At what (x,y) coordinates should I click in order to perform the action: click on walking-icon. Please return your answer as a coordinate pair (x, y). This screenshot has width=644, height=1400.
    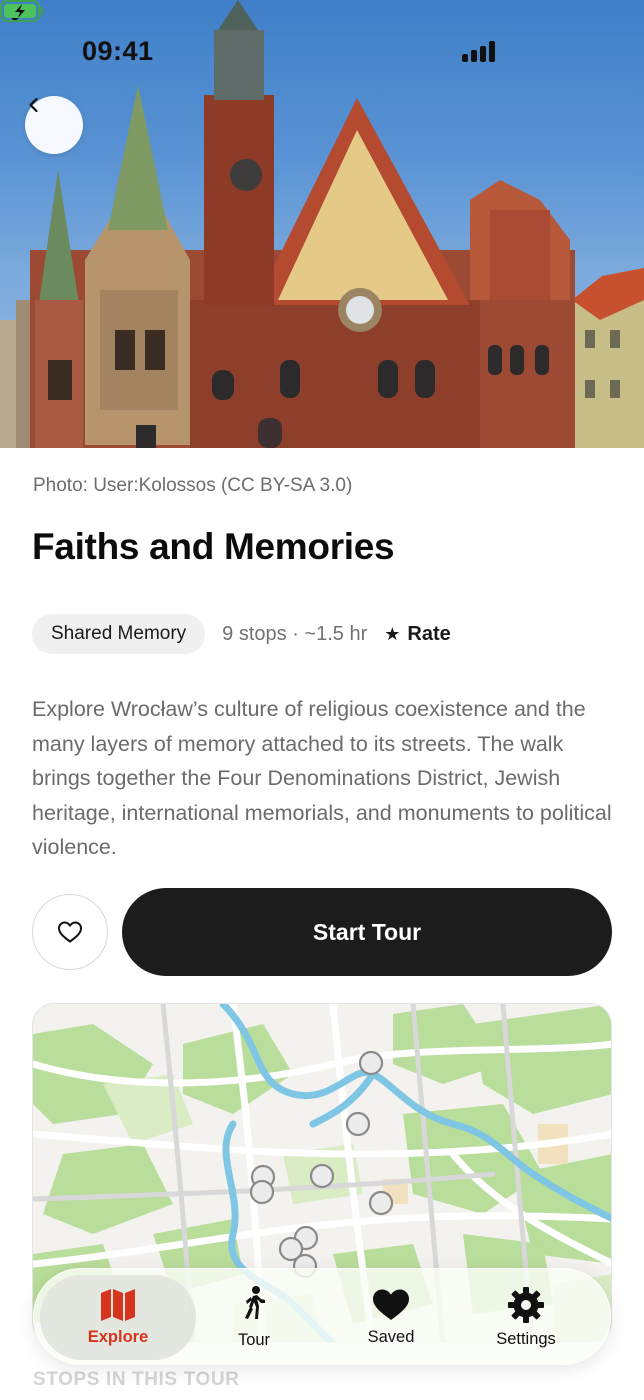
    Looking at the image, I should click on (255, 1302).